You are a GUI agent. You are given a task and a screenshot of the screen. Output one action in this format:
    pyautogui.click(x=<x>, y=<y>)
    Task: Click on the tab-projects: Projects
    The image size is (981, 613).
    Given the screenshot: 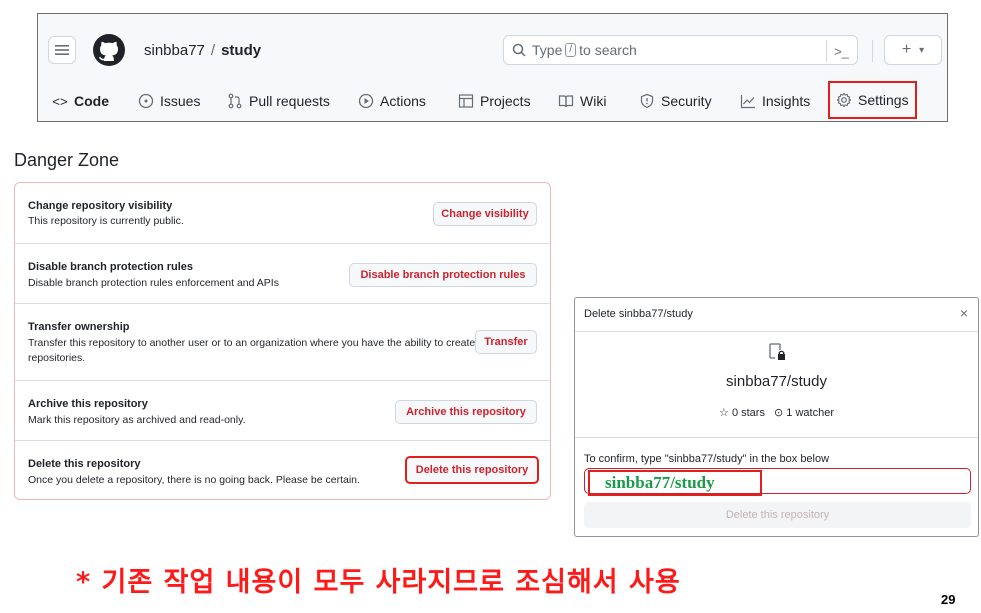 What is the action you would take?
    pyautogui.click(x=494, y=101)
    